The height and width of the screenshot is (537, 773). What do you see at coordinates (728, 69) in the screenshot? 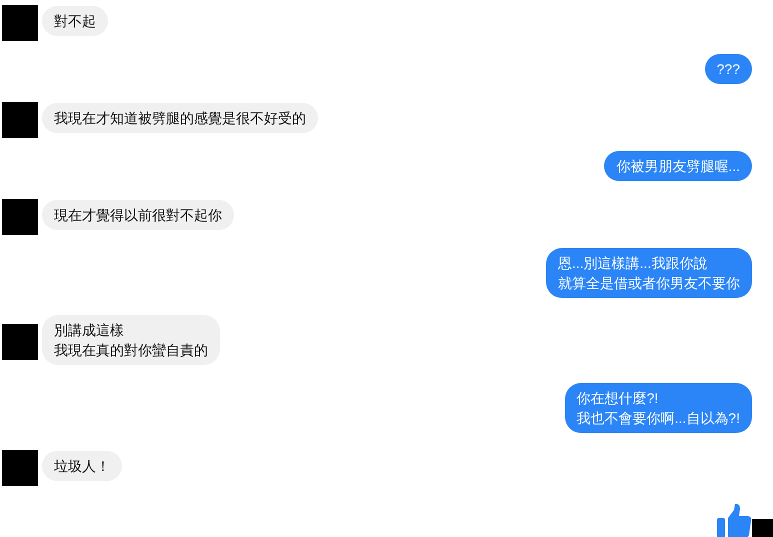
I see `message-bubble: ???` at bounding box center [728, 69].